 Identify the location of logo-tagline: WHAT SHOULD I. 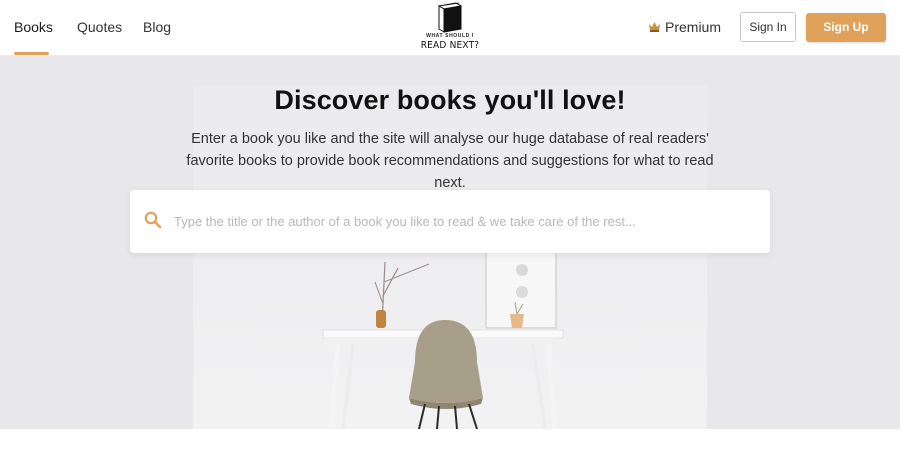
(450, 36).